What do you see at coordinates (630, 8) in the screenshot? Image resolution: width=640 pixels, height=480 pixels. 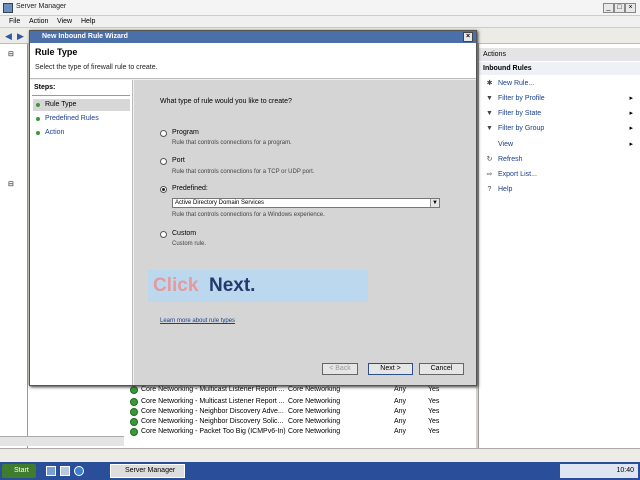 I see `close-window-button: ×` at bounding box center [630, 8].